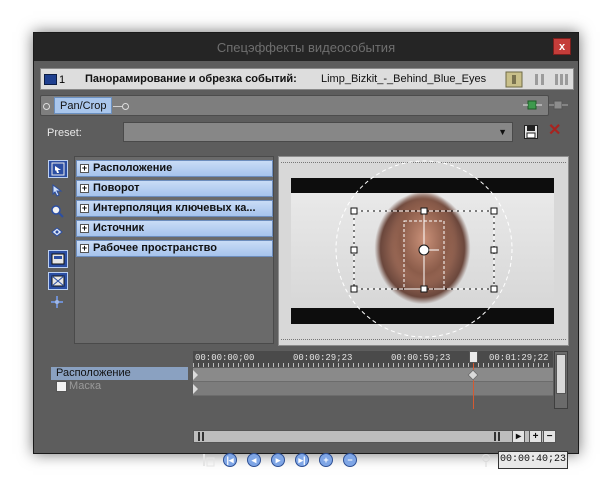 The height and width of the screenshot is (486, 612). What do you see at coordinates (404, 79) in the screenshot?
I see `media-file-name: Limp_Bizkit_-_Behind_Blue_Eyes` at bounding box center [404, 79].